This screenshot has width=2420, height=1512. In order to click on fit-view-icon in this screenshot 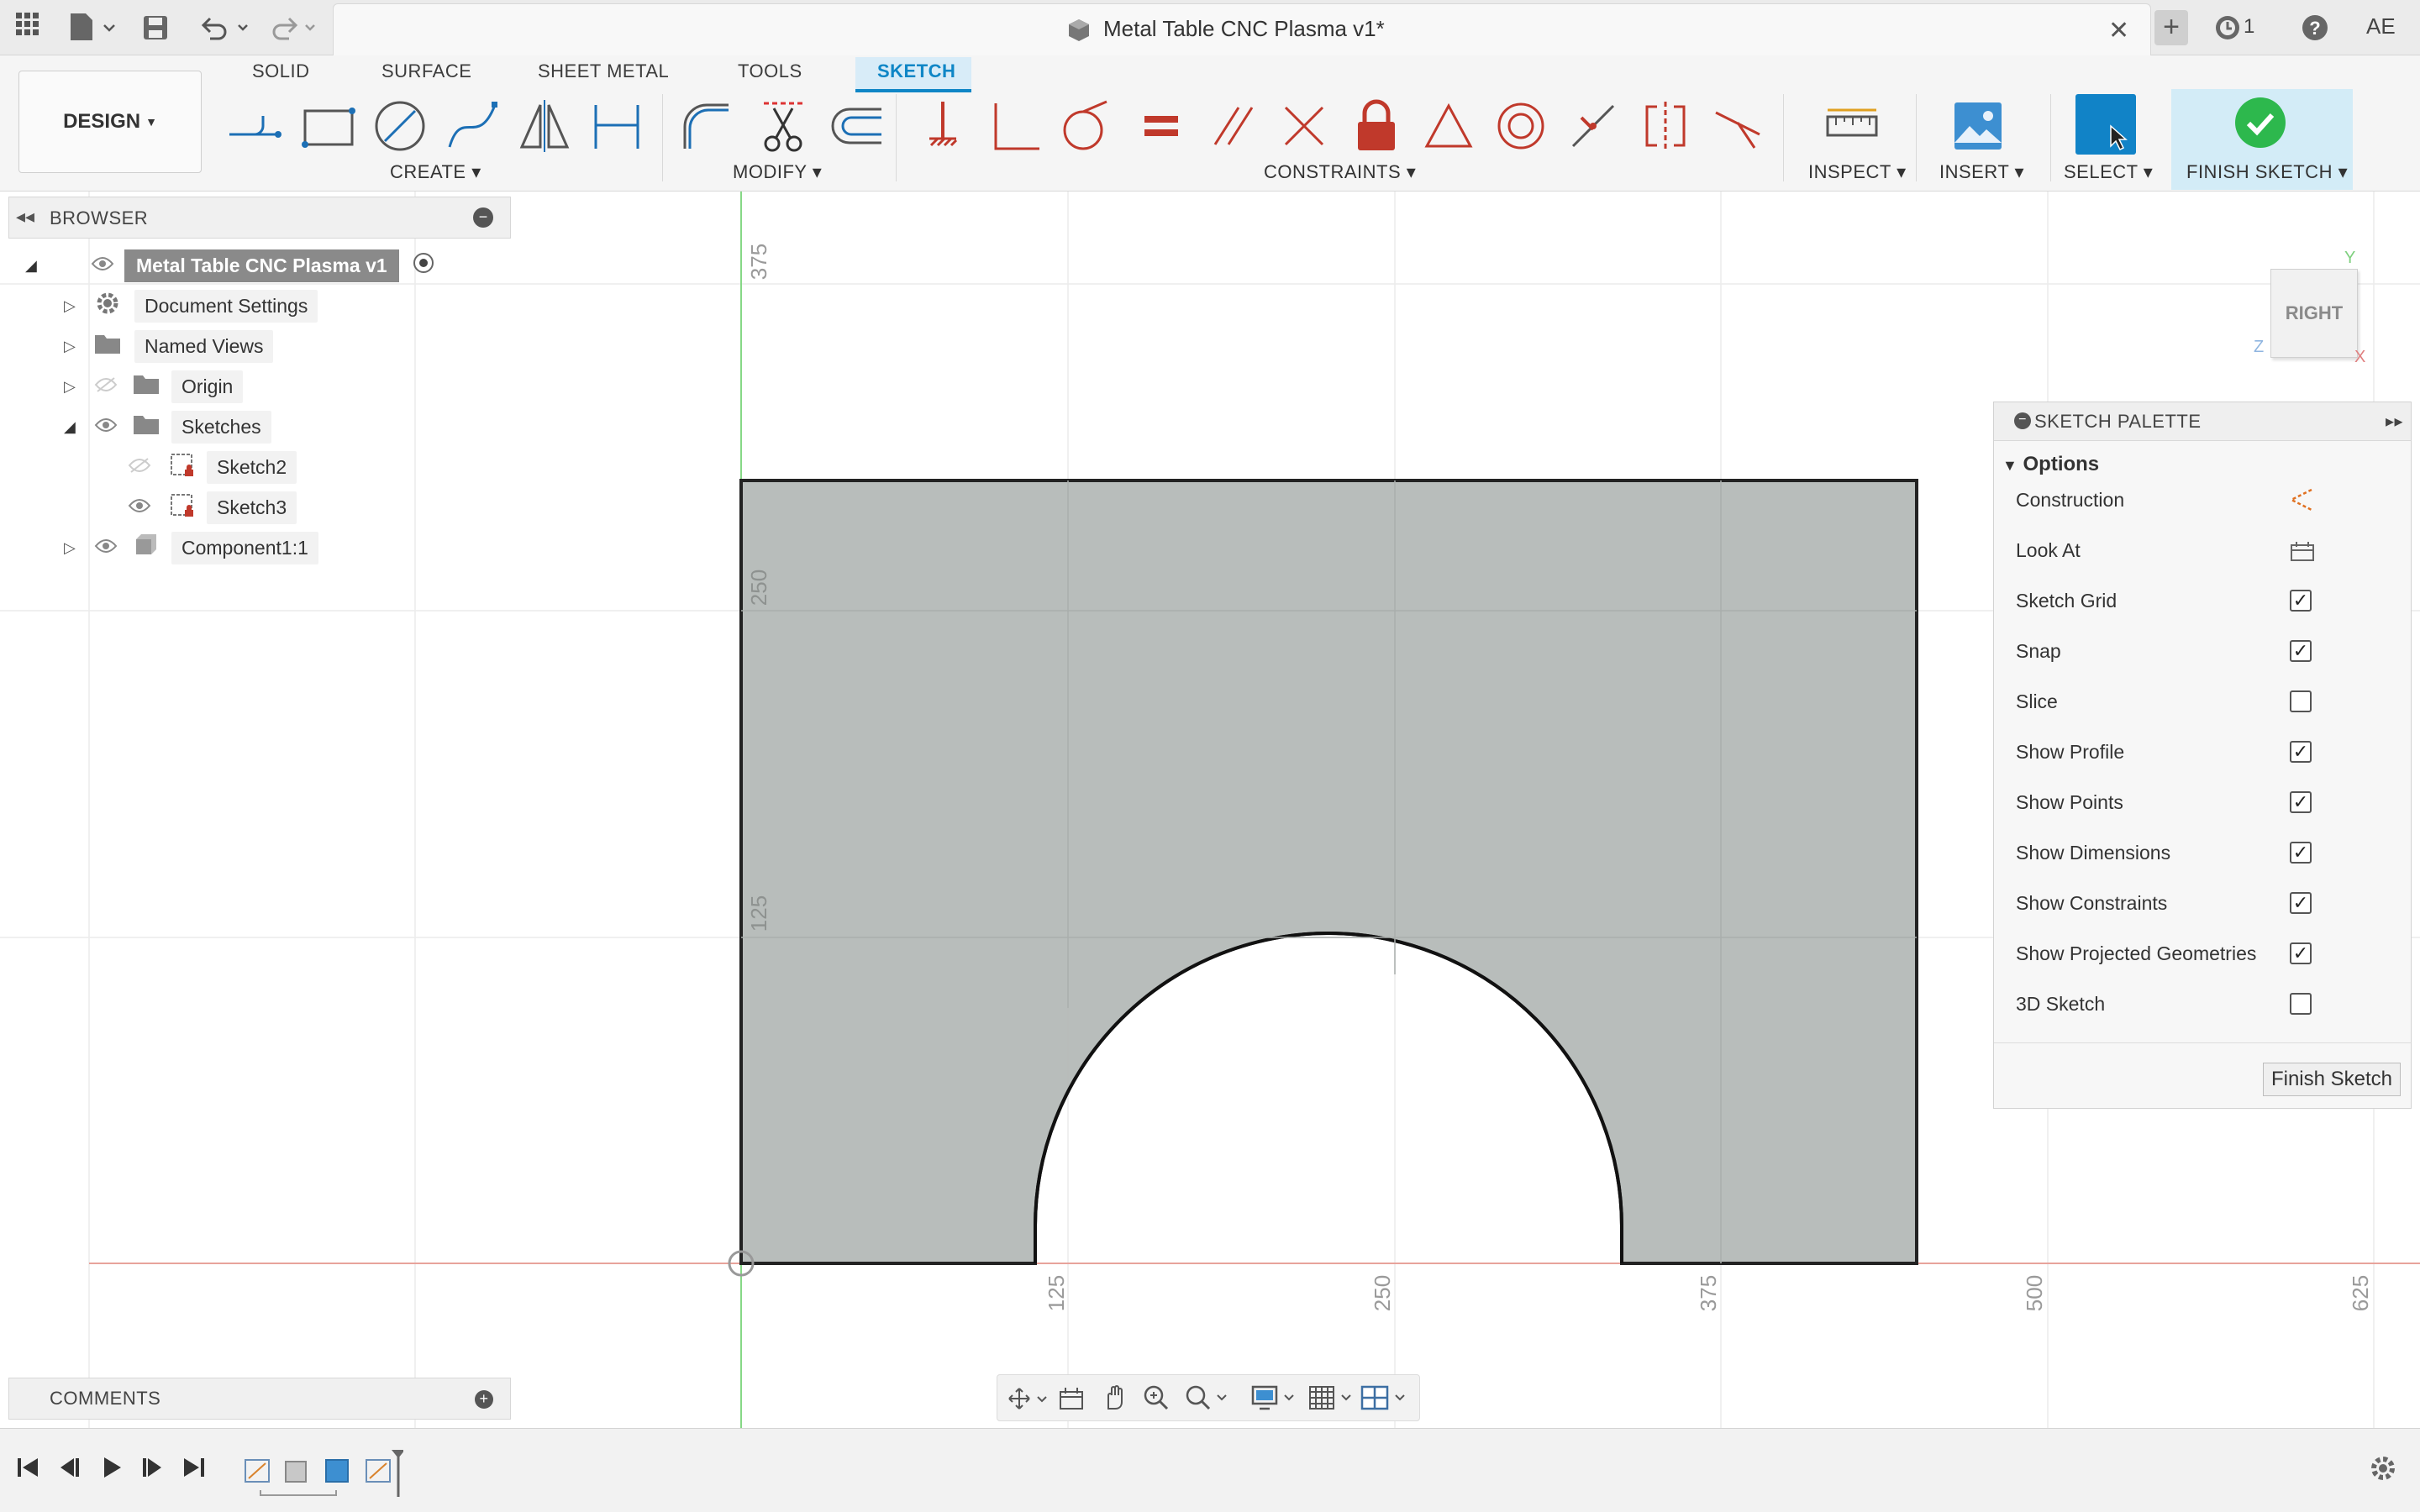, I will do `click(1207, 1397)`.